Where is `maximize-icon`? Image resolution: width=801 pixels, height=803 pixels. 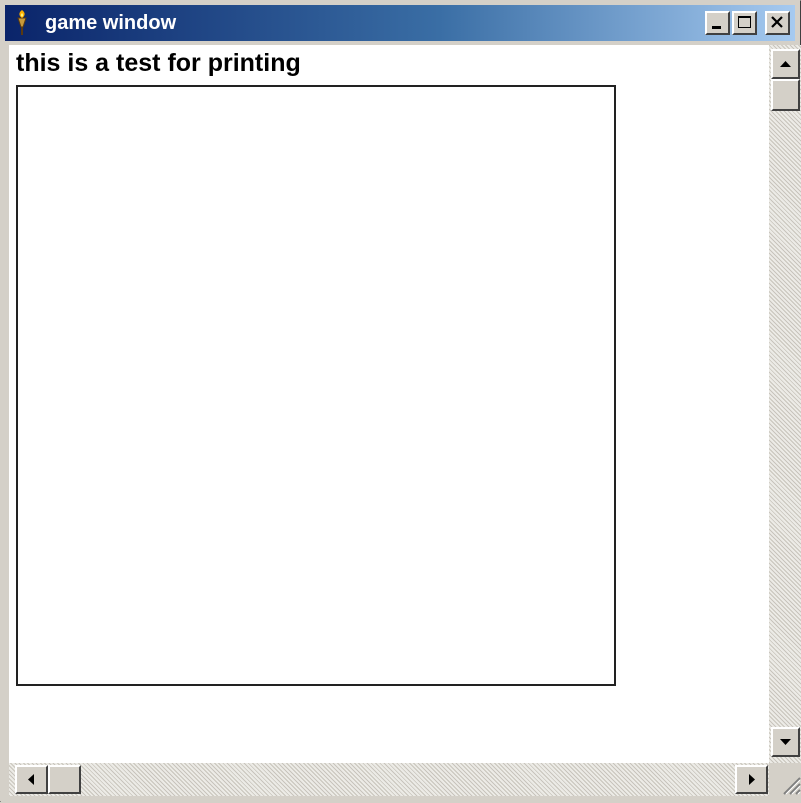
maximize-icon is located at coordinates (744, 22).